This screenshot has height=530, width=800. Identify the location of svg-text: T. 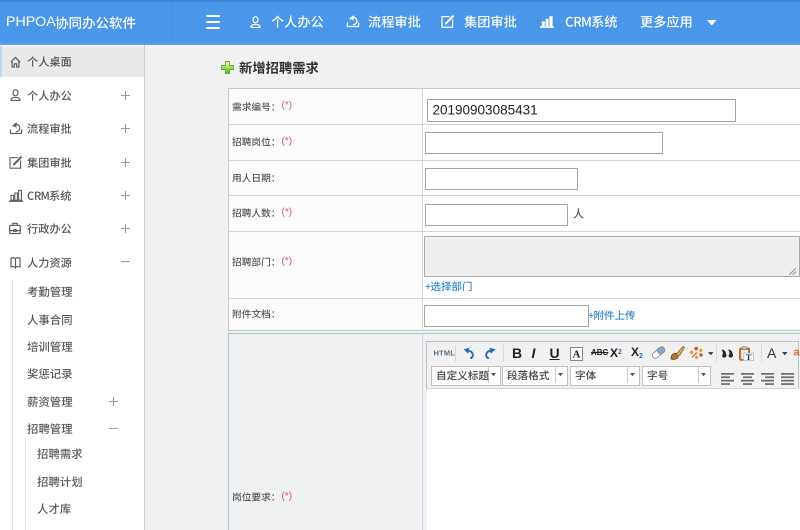
(749, 356).